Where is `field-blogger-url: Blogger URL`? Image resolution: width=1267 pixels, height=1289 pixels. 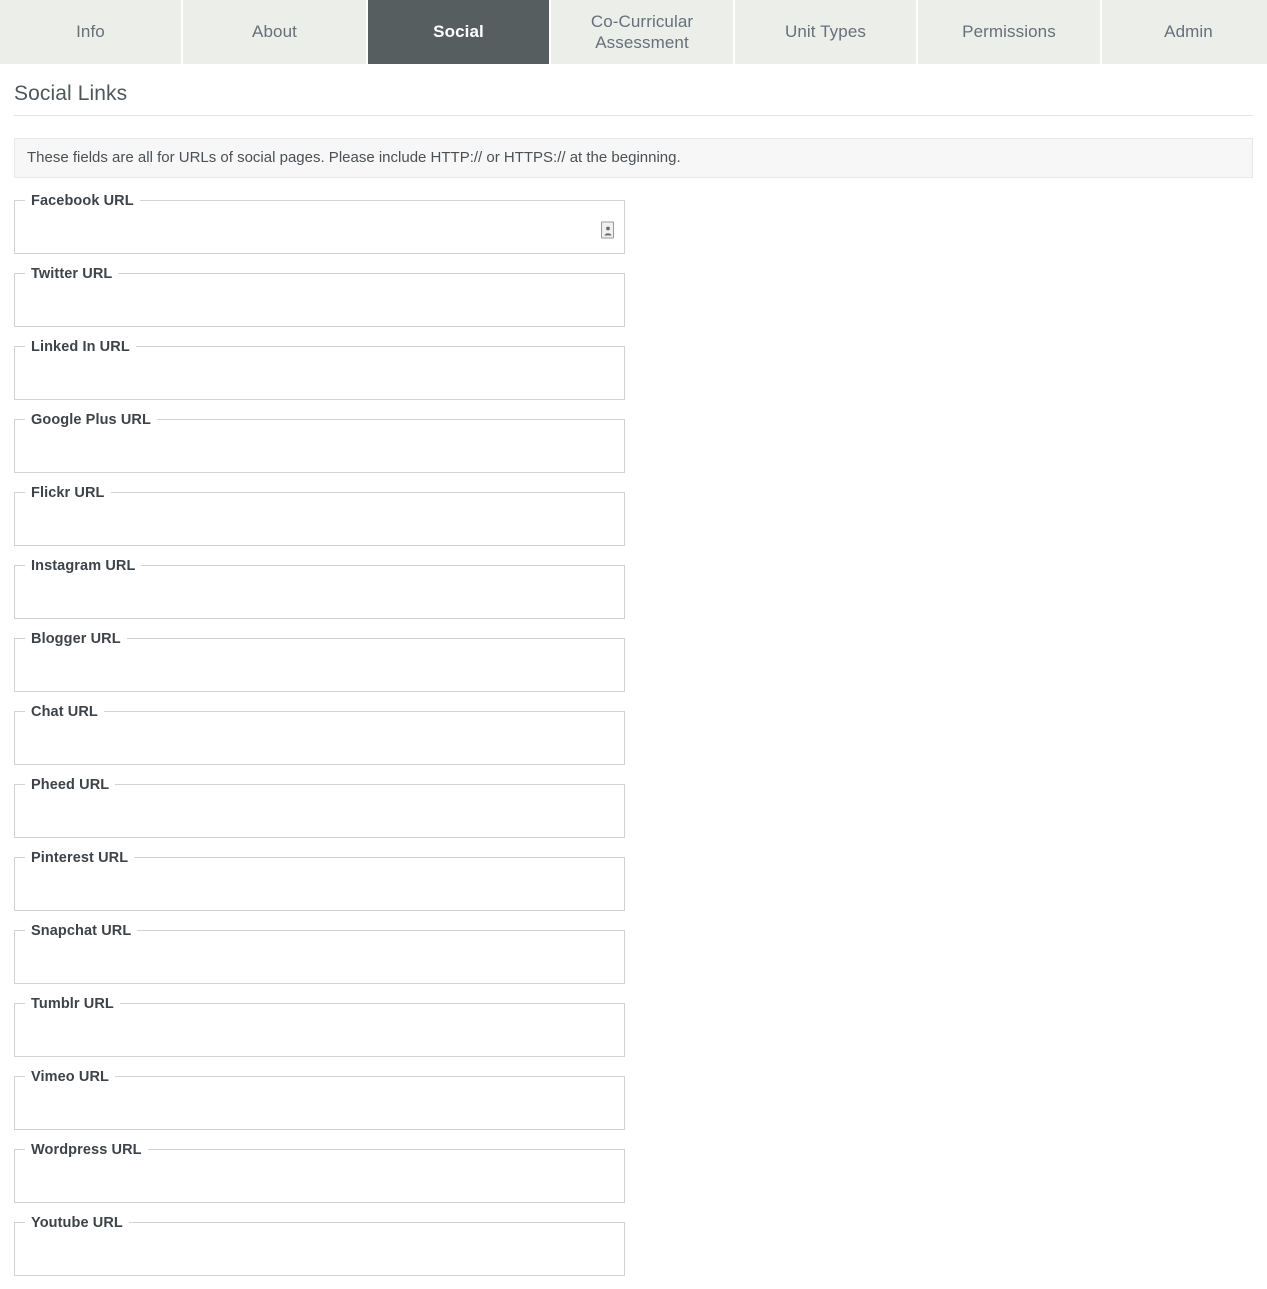 field-blogger-url: Blogger URL is located at coordinates (319, 661).